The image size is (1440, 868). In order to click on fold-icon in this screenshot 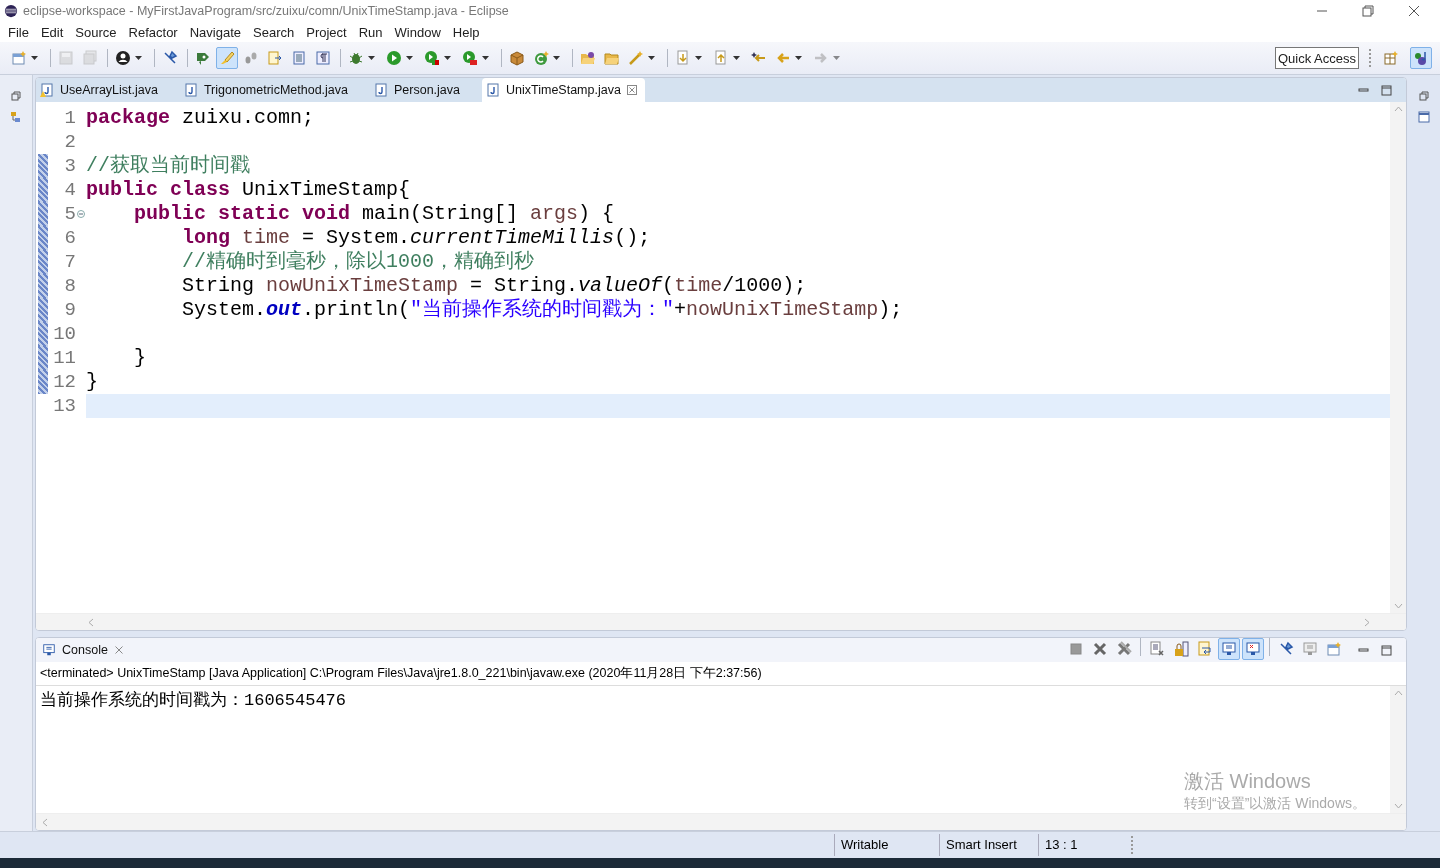, I will do `click(81, 214)`.